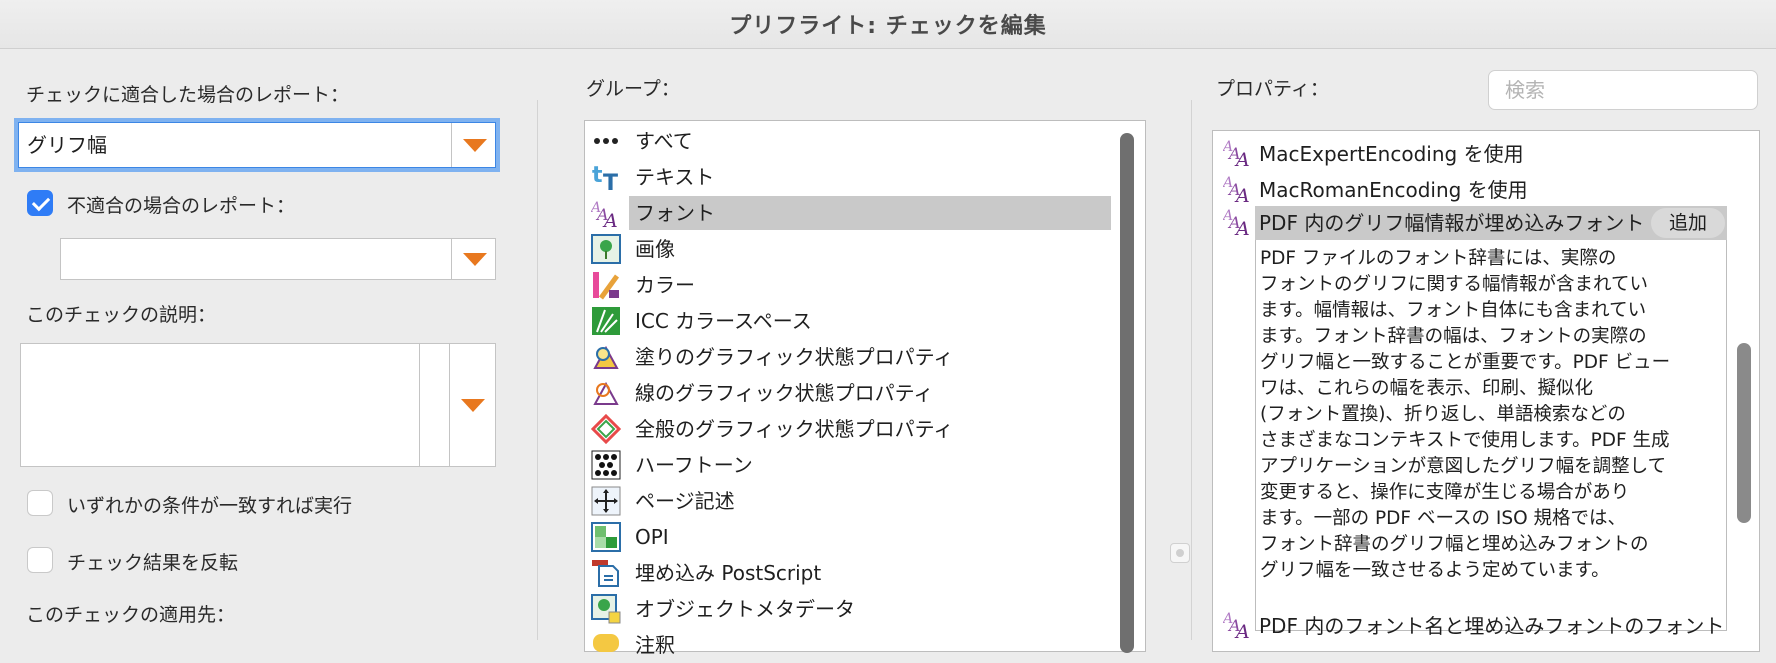 The height and width of the screenshot is (663, 1776). I want to click on group-label: ページ記述, so click(685, 501).